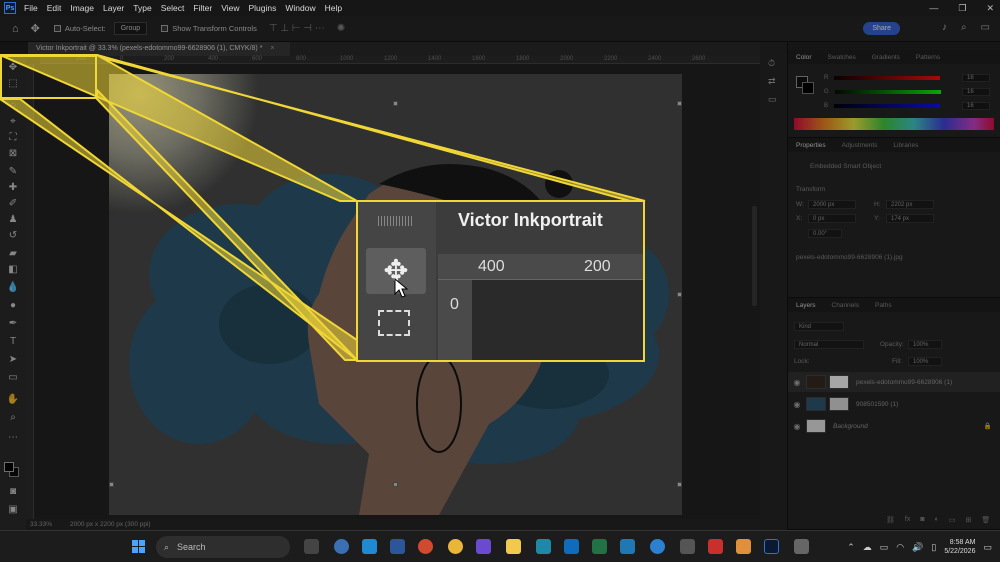 The height and width of the screenshot is (562, 1000). What do you see at coordinates (860, 145) in the screenshot?
I see `tab-adjustments: Adjustments` at bounding box center [860, 145].